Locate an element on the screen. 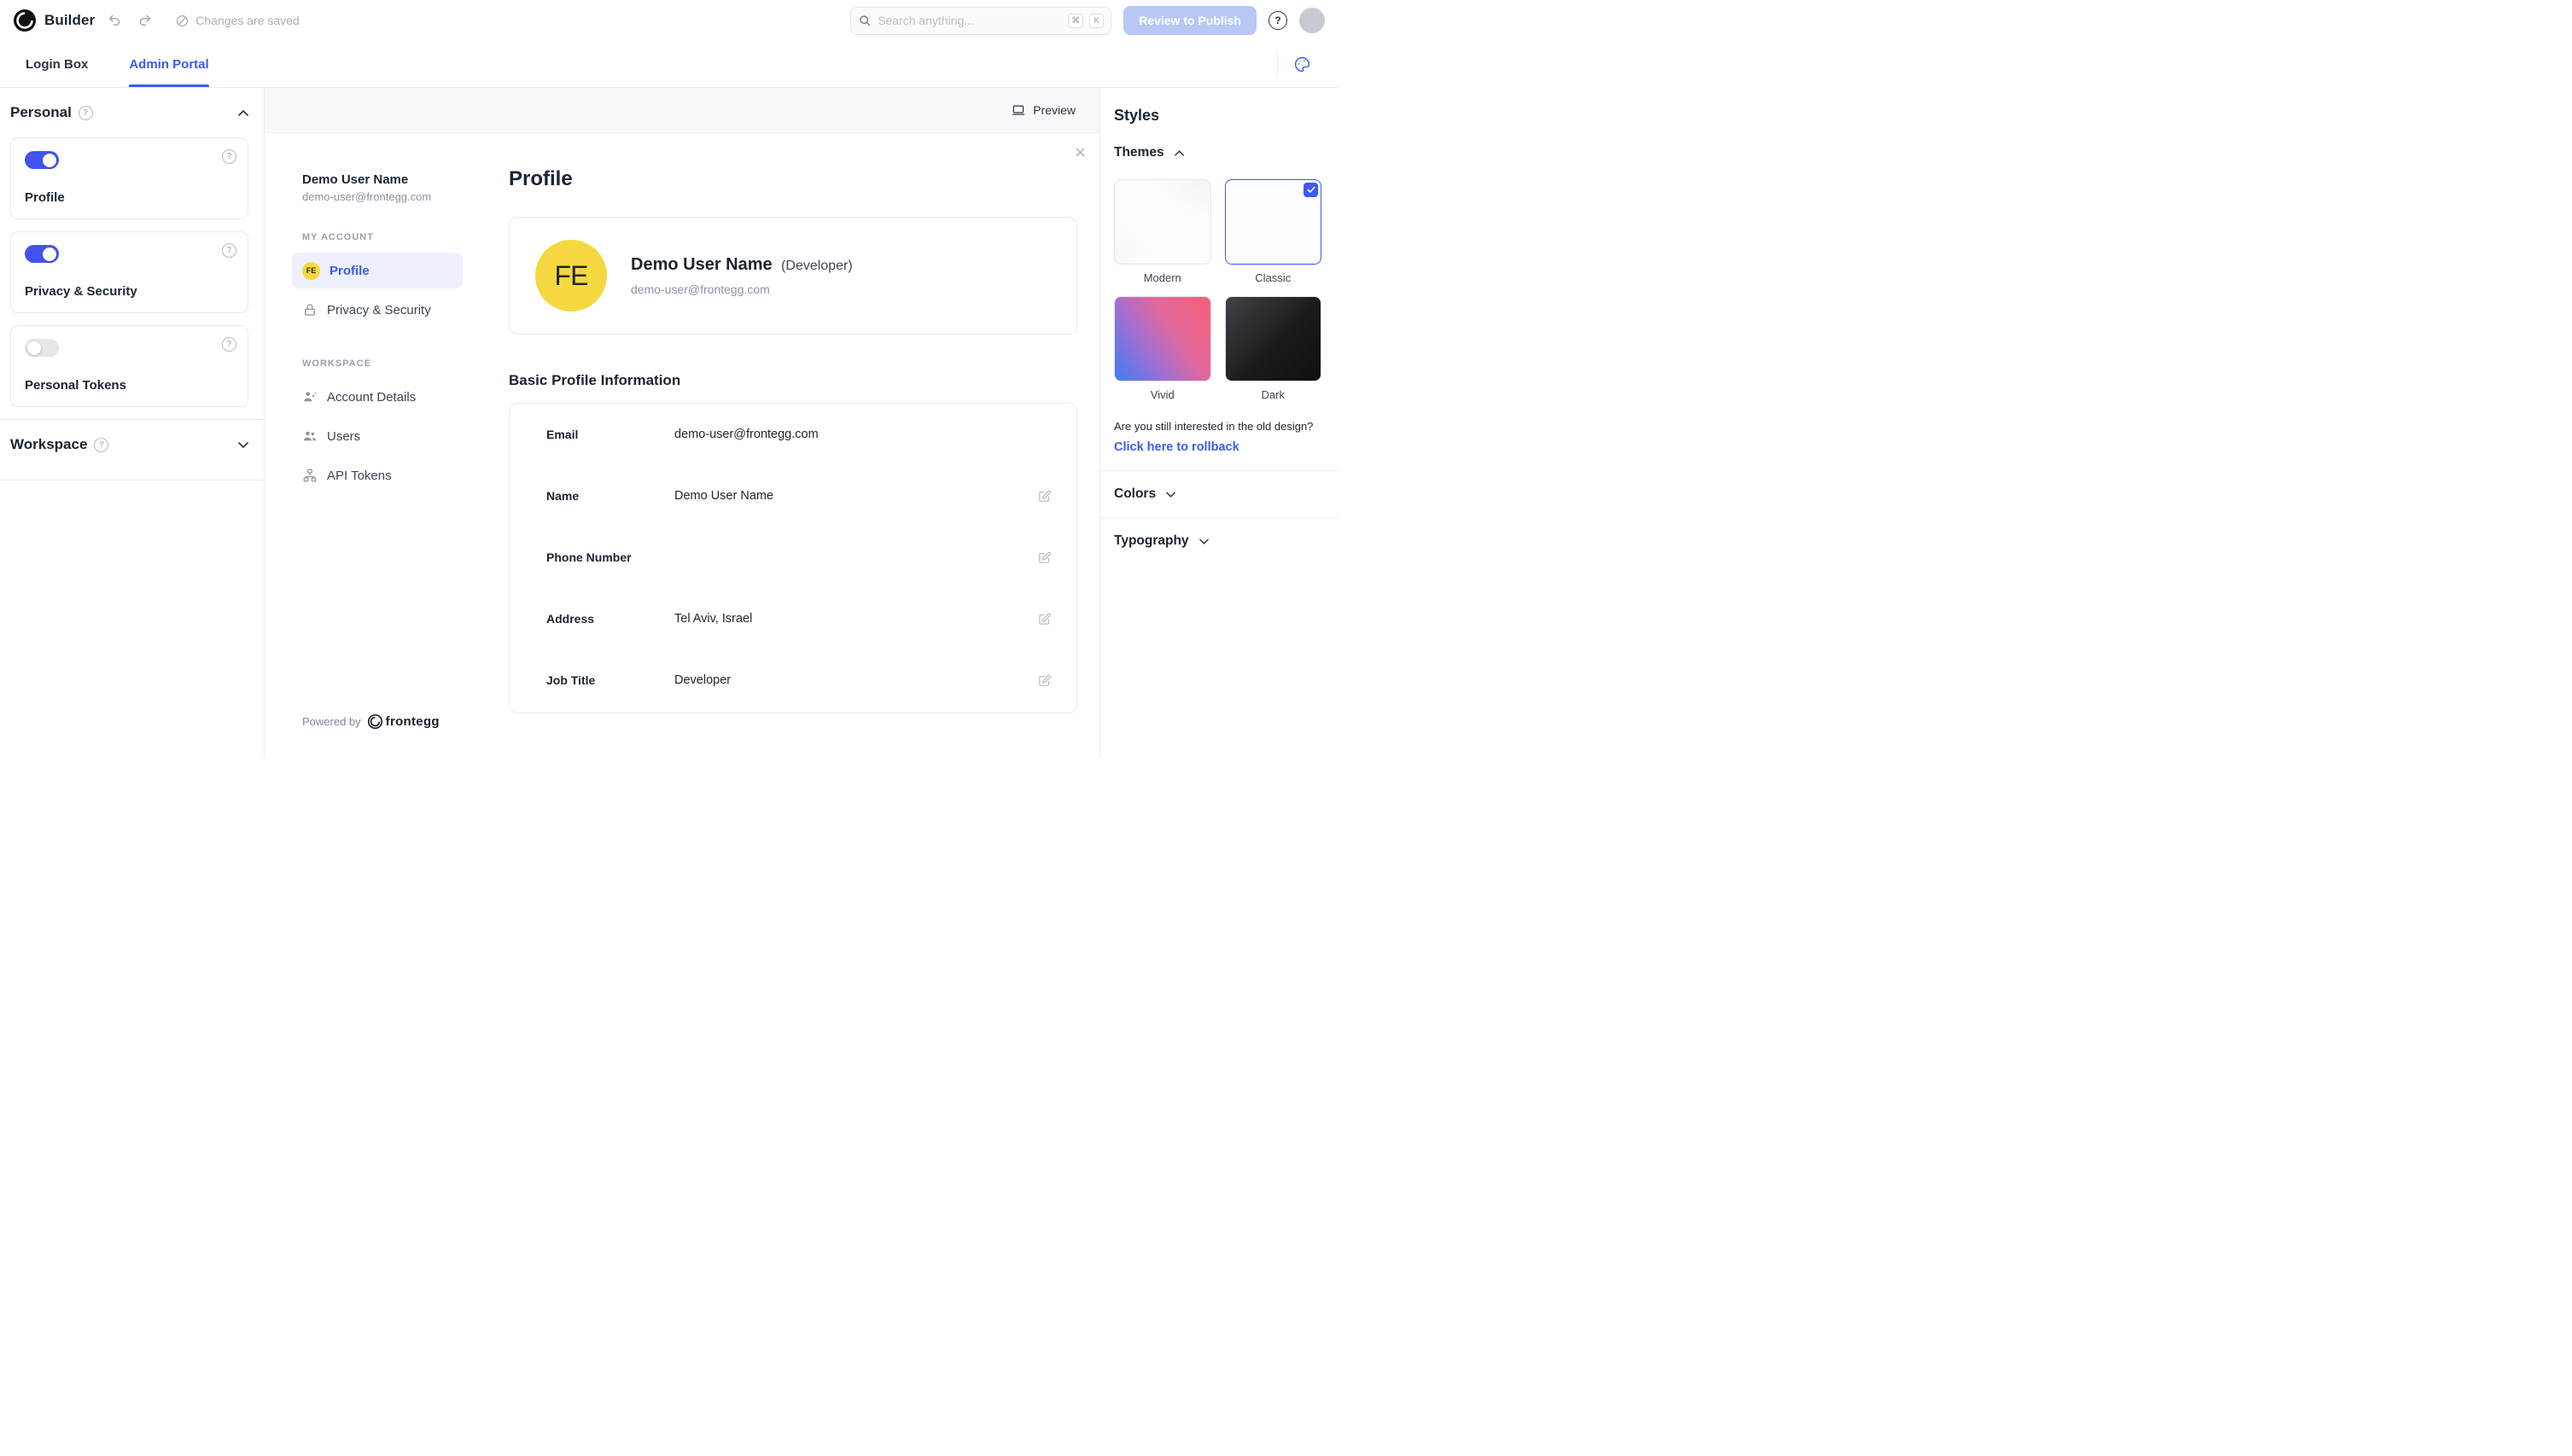  account-details-icon is located at coordinates (310, 397).